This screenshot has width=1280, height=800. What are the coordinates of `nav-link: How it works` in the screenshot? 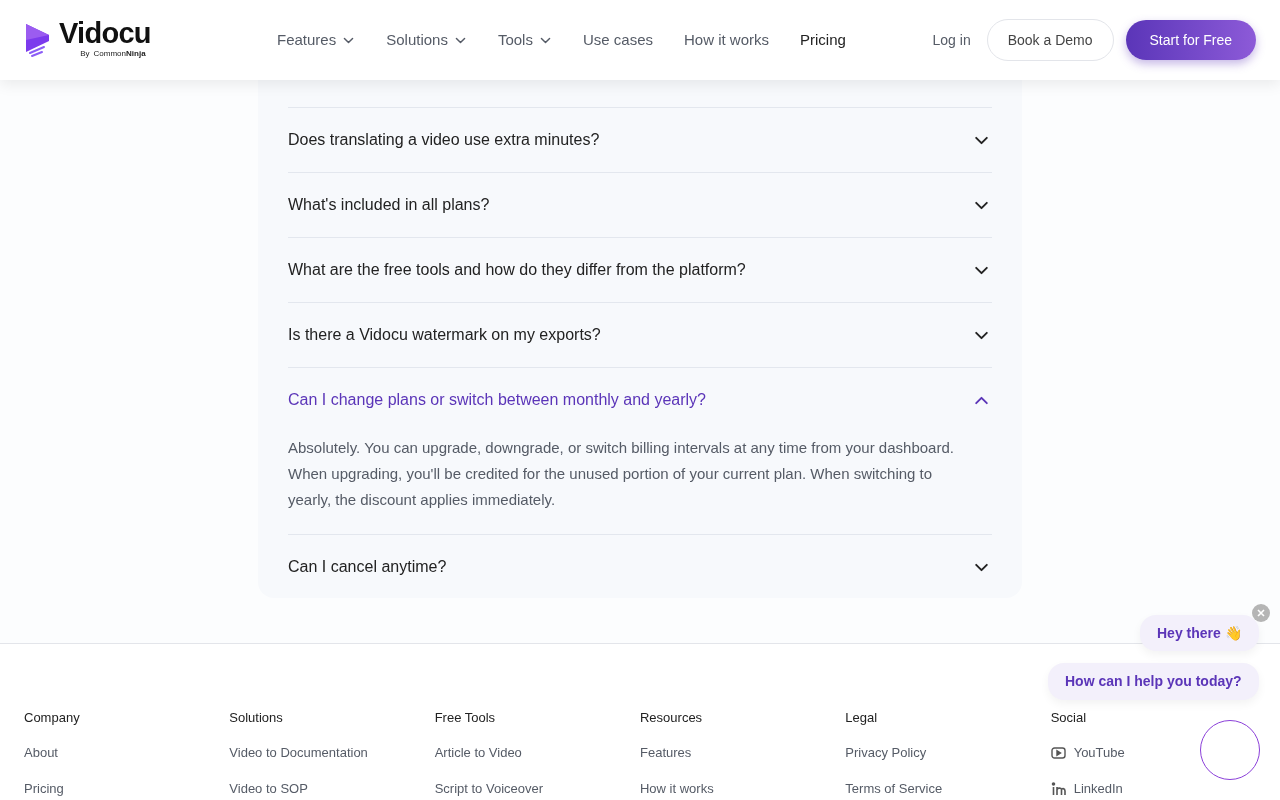 It's located at (726, 40).